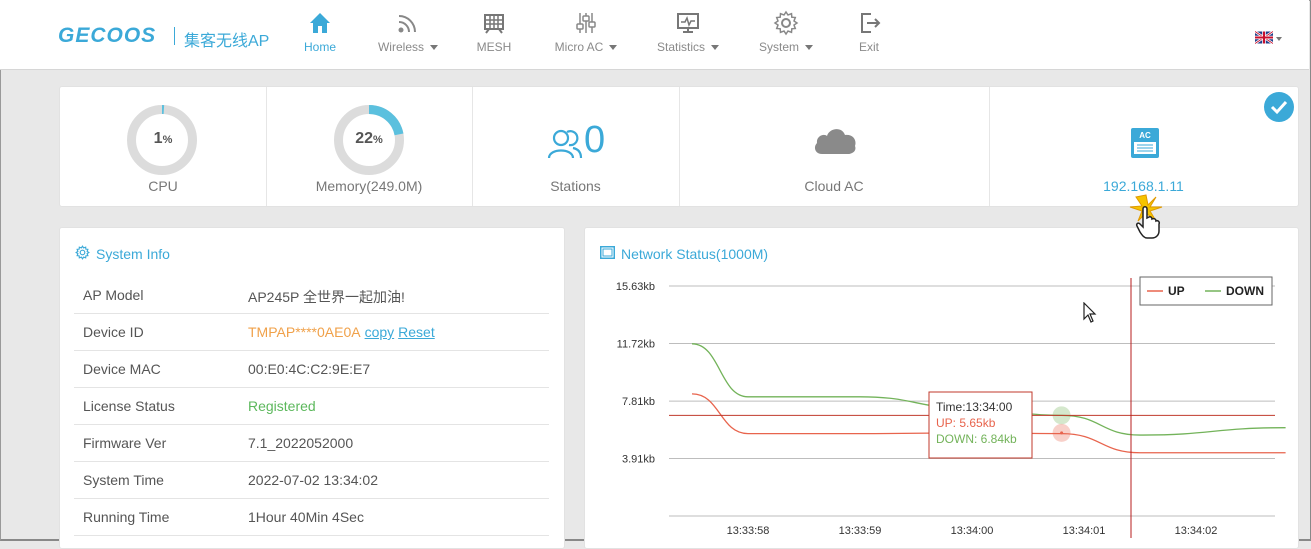 This screenshot has height=549, width=1311. What do you see at coordinates (1279, 39) in the screenshot?
I see `language-dropdown-caret` at bounding box center [1279, 39].